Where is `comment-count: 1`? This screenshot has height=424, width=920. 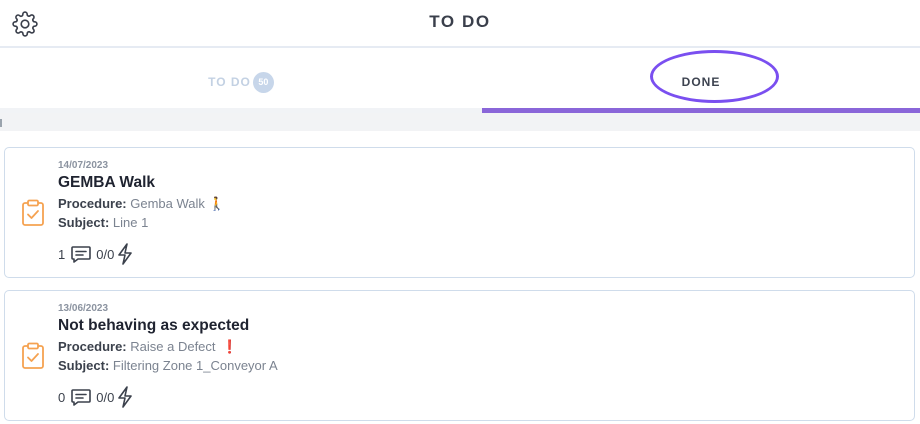 comment-count: 1 is located at coordinates (62, 254).